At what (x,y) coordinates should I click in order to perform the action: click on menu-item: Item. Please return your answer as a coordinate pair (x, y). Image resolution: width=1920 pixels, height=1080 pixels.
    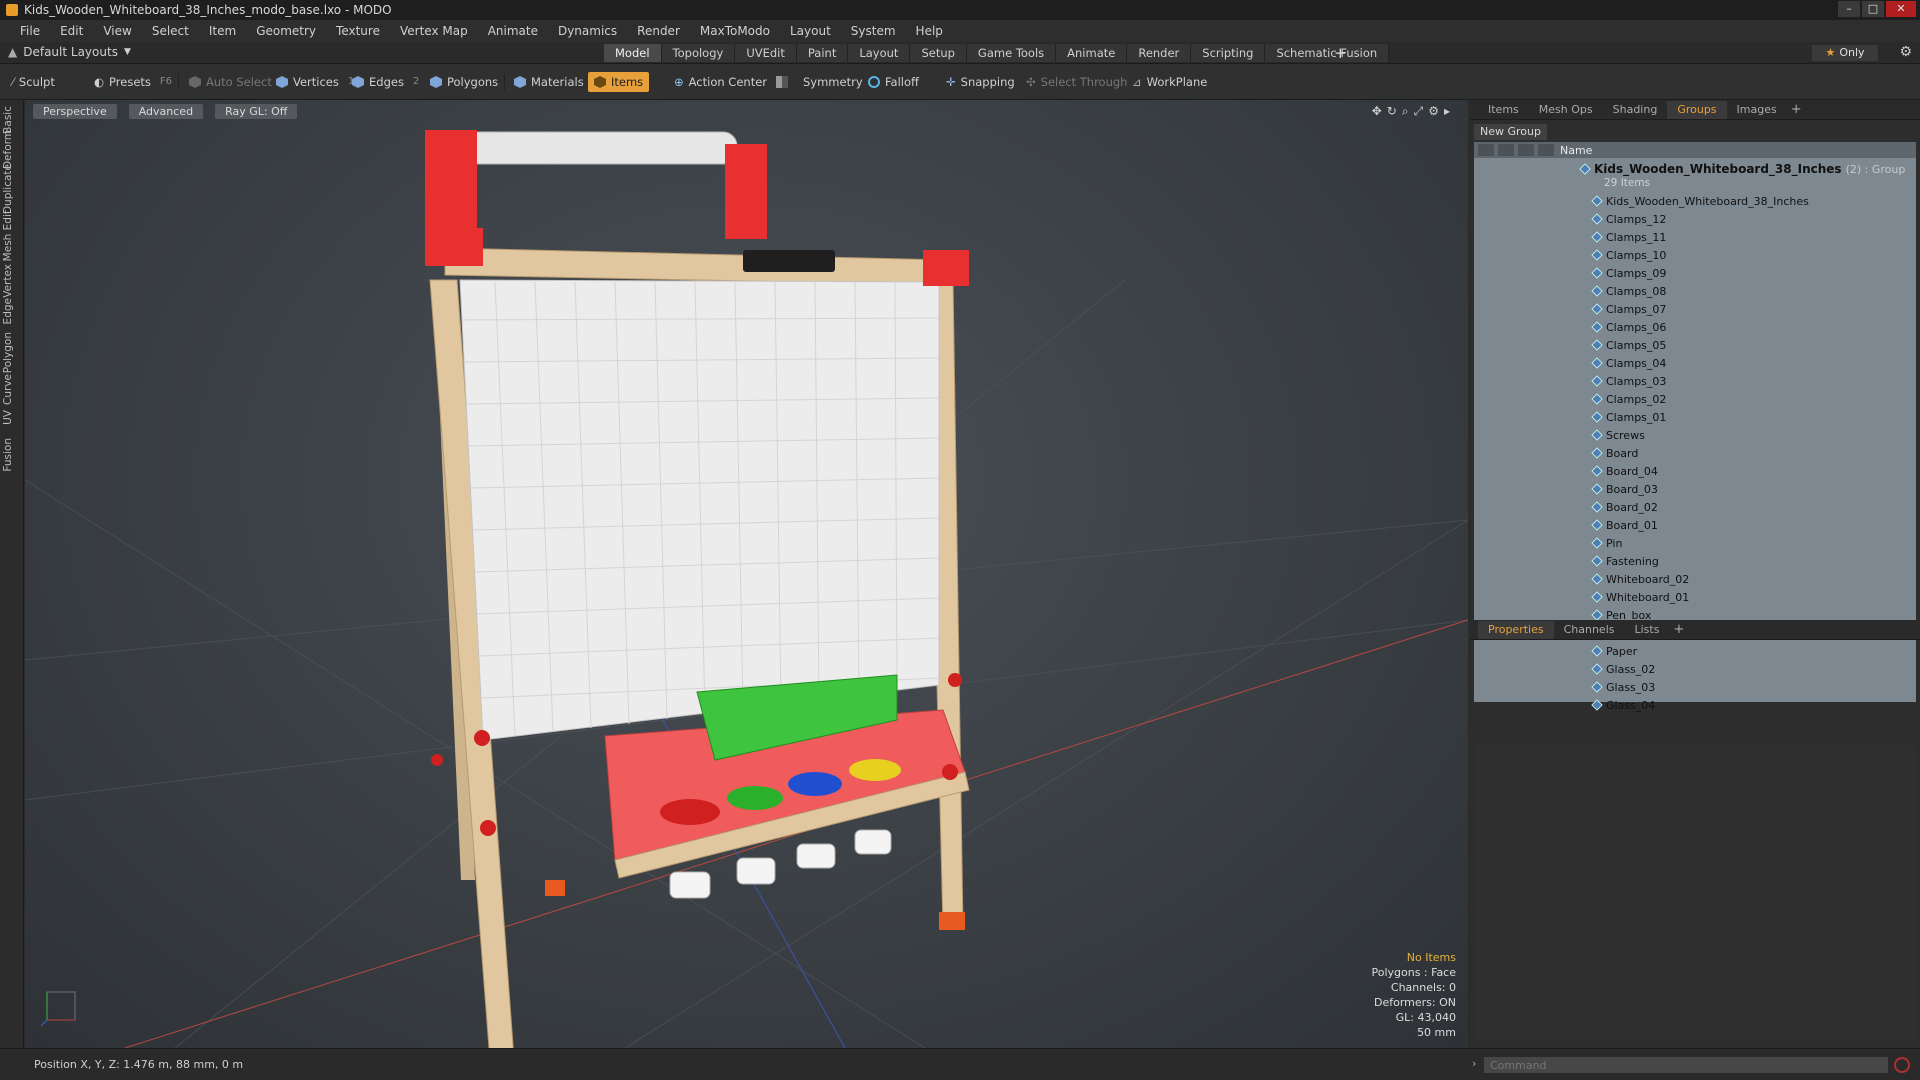
    Looking at the image, I should click on (222, 31).